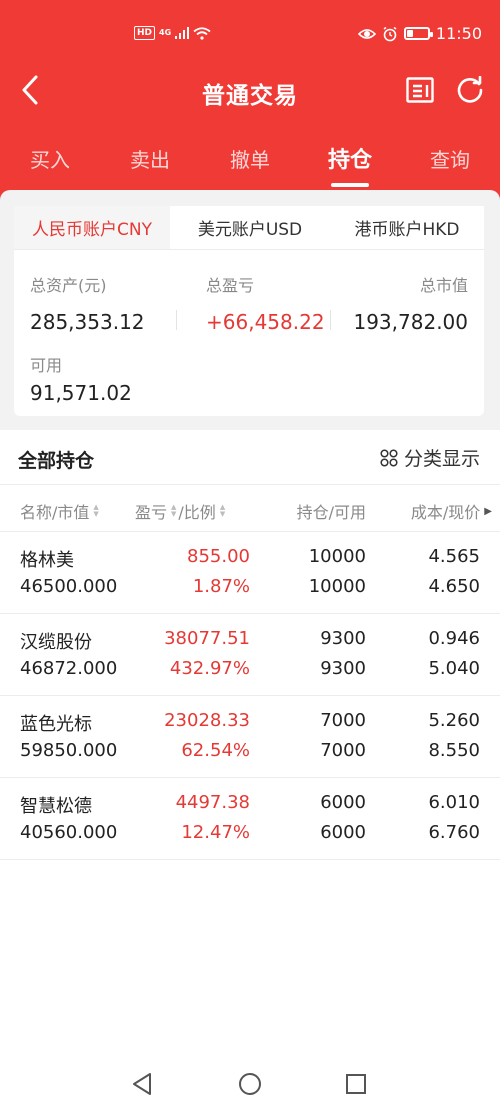 The height and width of the screenshot is (1111, 500). I want to click on tab-query-label: 查询, so click(450, 160).